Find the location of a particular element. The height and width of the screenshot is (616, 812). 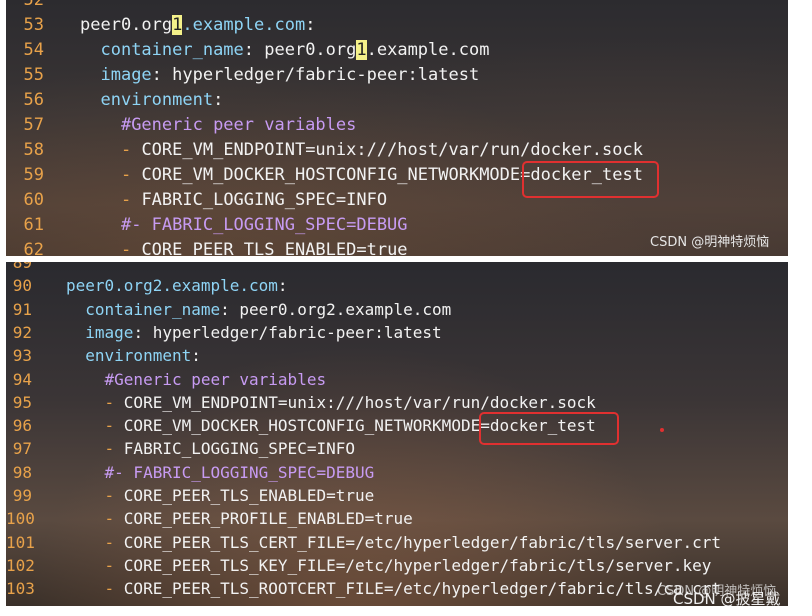

code-text: container_name: peer0.org1.example.com is located at coordinates (284, 50).